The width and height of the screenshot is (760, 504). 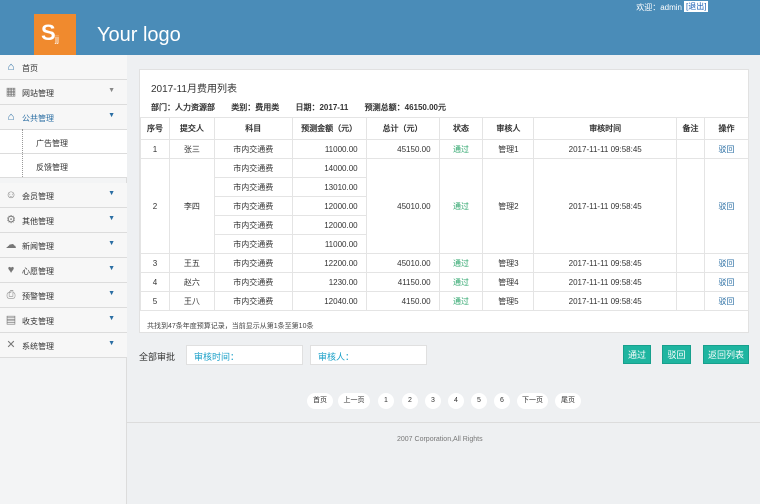 What do you see at coordinates (155, 128) in the screenshot?
I see `col-header: 序号` at bounding box center [155, 128].